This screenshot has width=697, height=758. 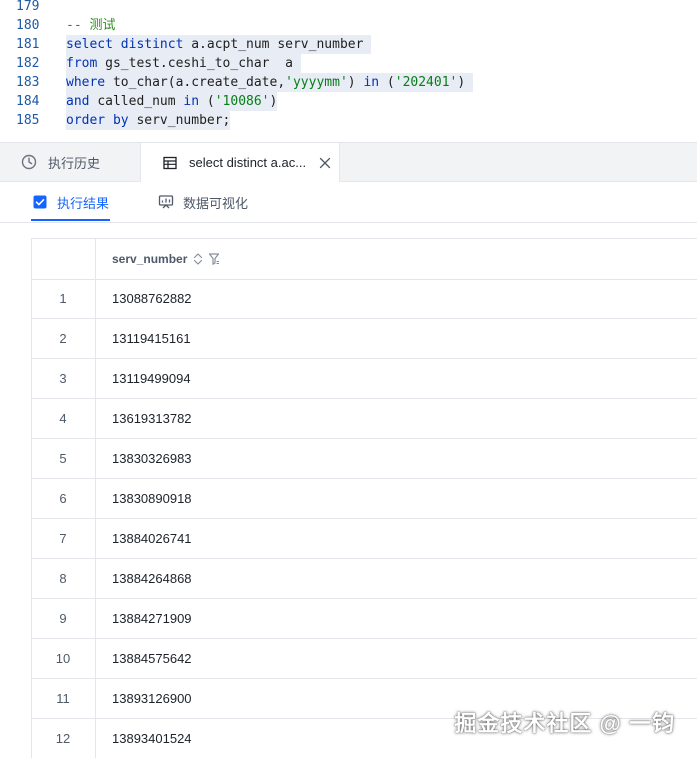 What do you see at coordinates (29, 162) in the screenshot?
I see `history-clock-icon` at bounding box center [29, 162].